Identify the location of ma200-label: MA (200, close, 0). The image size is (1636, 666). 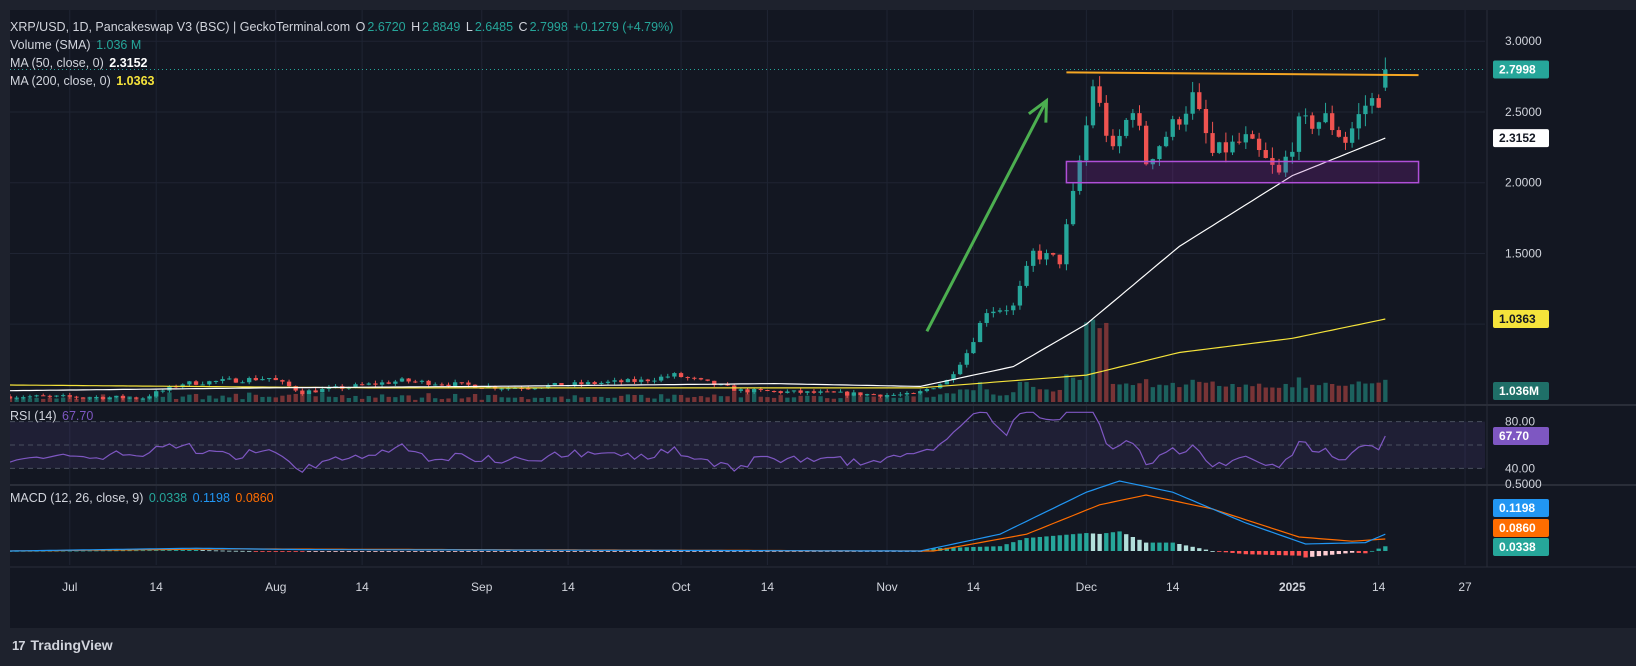
(60, 81).